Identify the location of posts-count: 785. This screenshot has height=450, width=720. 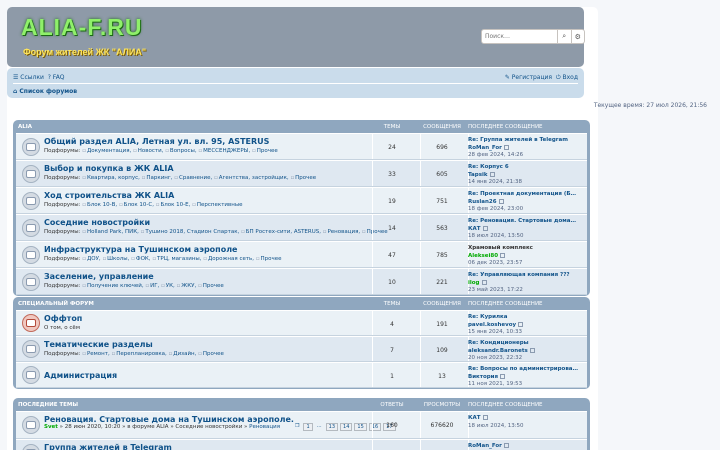
(442, 255).